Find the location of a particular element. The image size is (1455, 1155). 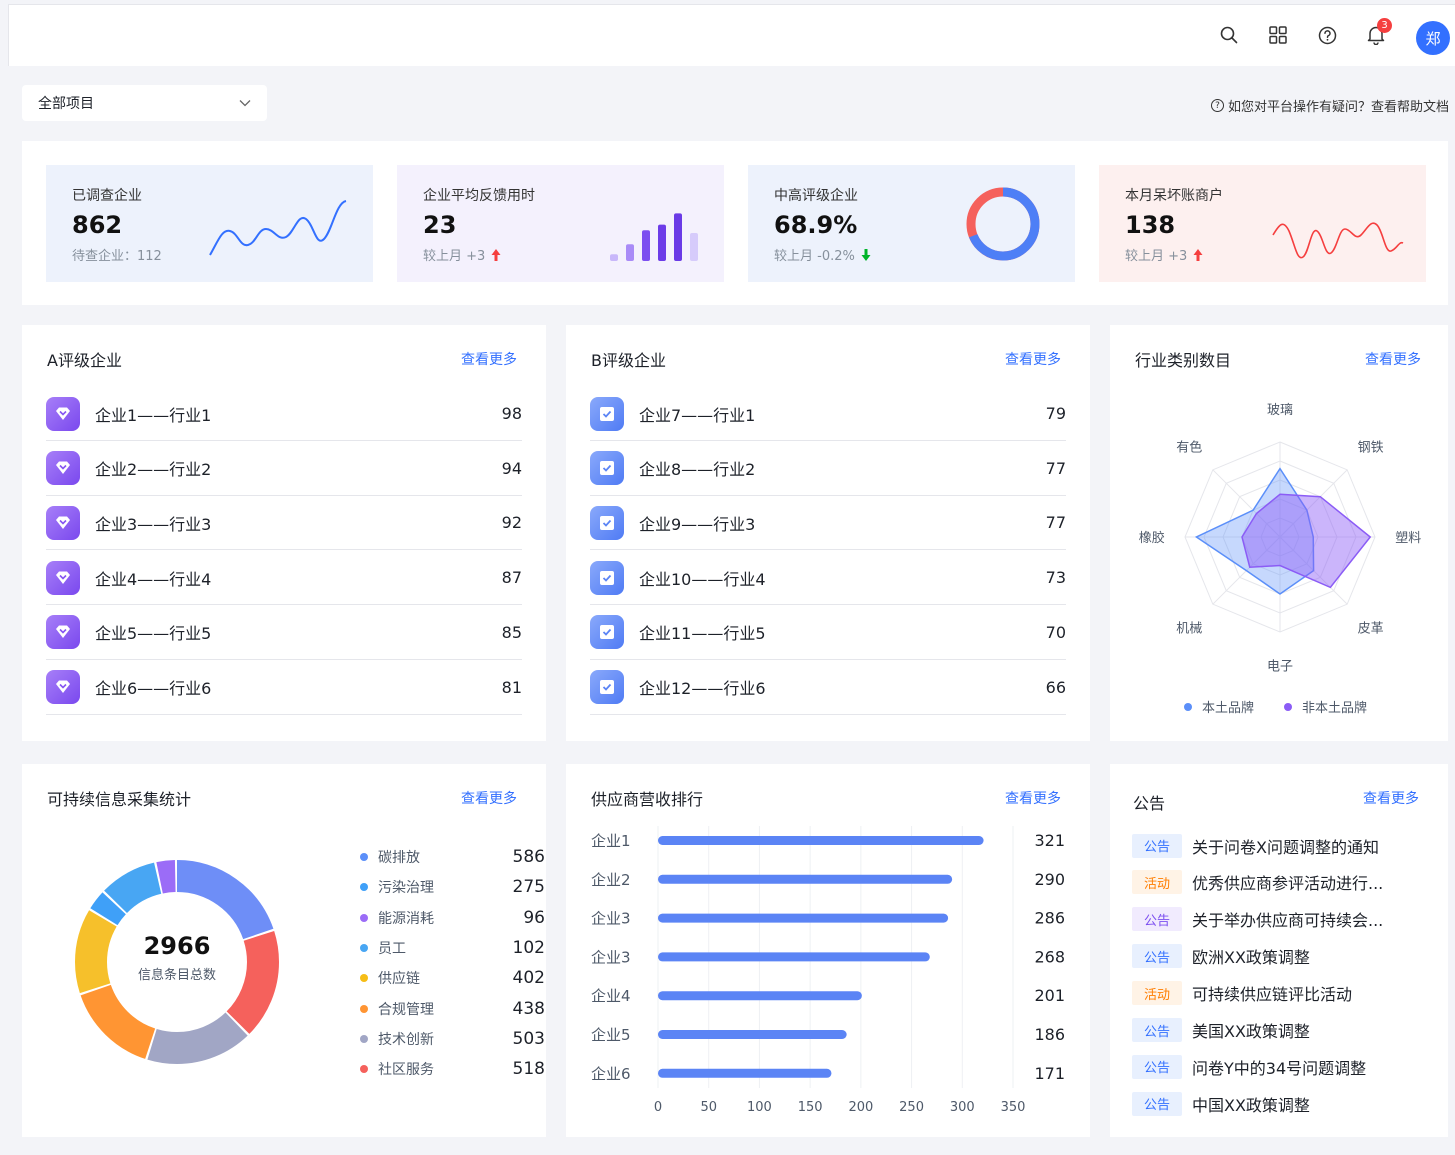

legend-item: 社区服务 518 is located at coordinates (452, 1069).